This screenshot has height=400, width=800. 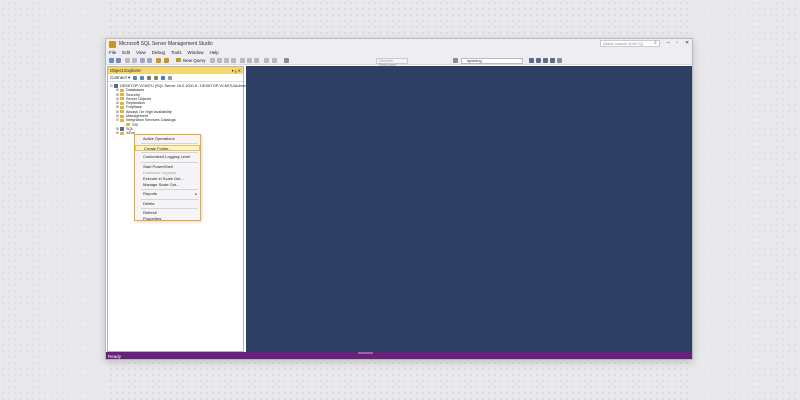 What do you see at coordinates (630, 43) in the screenshot?
I see `quick-launch-input: Quick Launch (Ctrl+Q)` at bounding box center [630, 43].